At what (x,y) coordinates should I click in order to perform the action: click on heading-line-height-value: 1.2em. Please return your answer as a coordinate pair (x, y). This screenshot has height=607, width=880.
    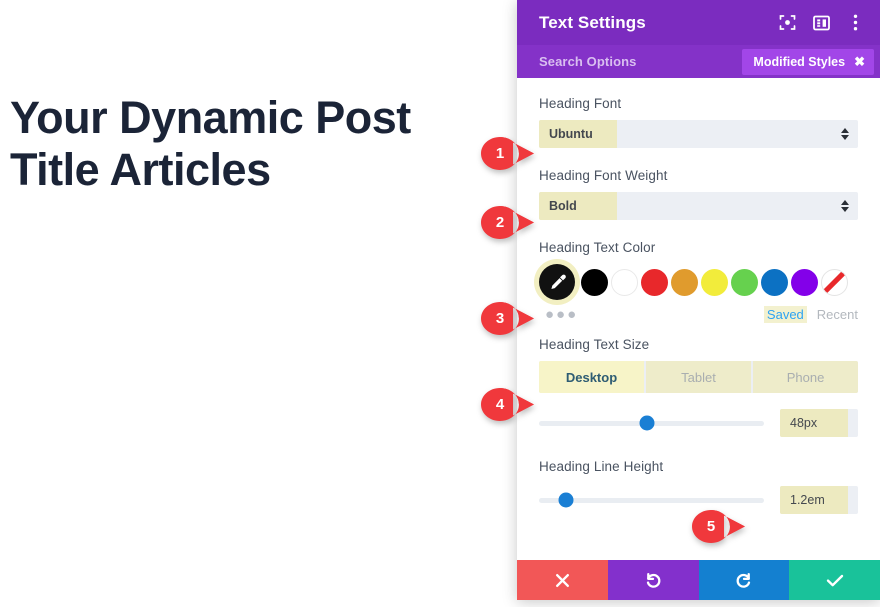
    Looking at the image, I should click on (819, 500).